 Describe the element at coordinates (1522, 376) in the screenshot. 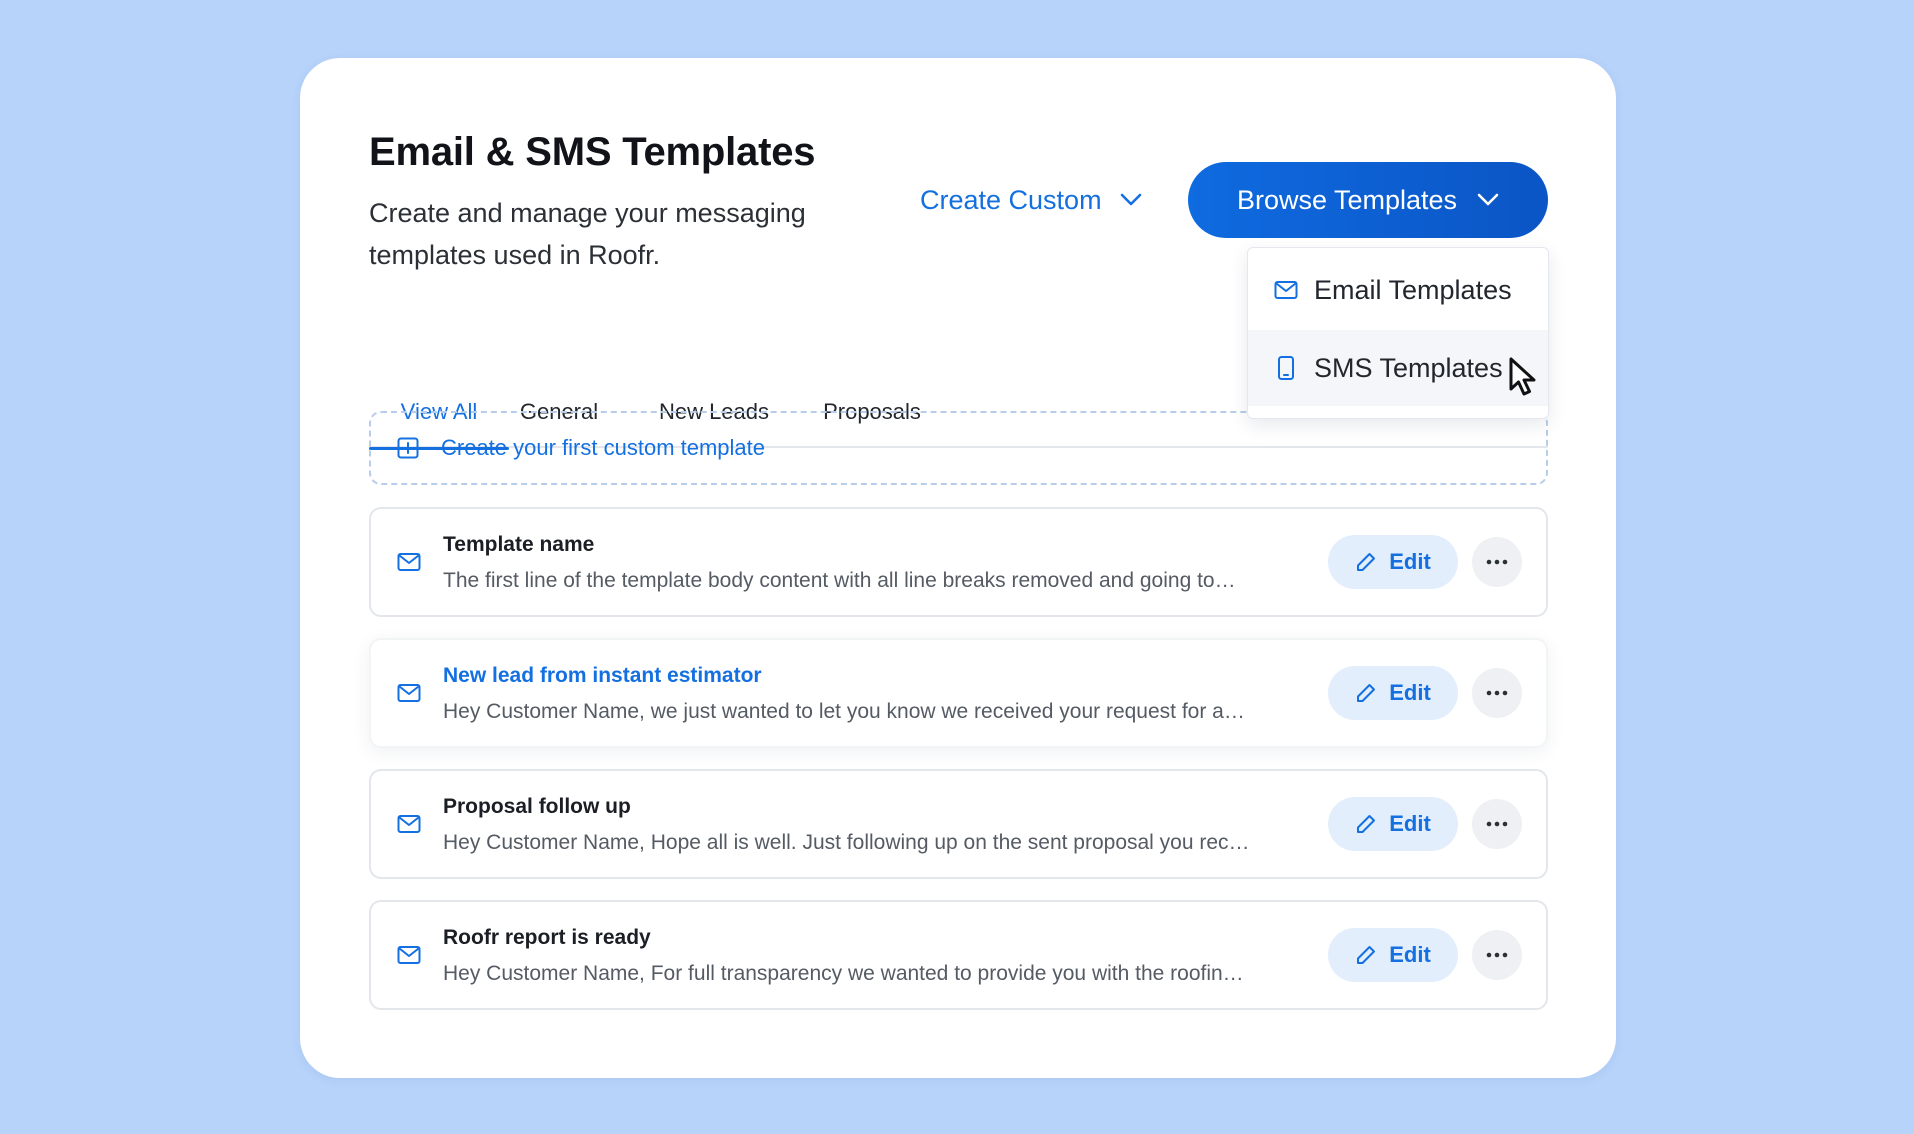

I see `mouse-cursor-icon` at that location.